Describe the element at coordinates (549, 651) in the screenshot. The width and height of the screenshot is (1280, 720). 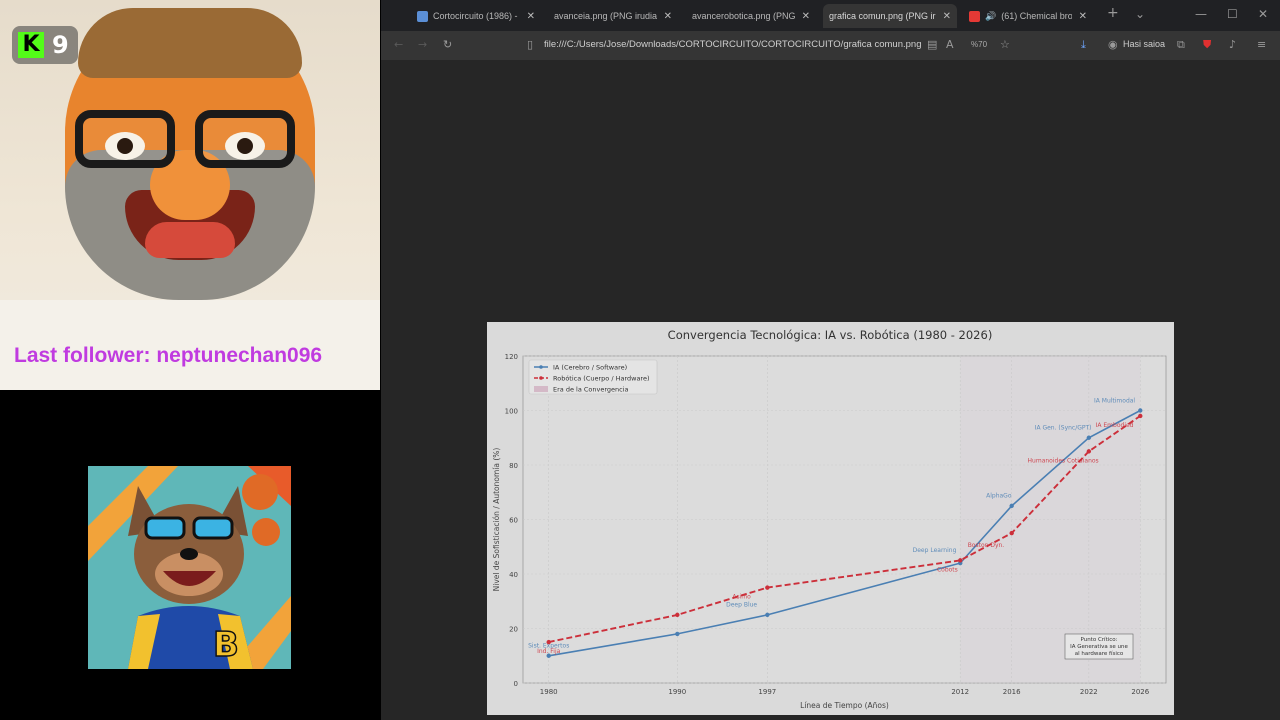
I see `data-annotation: Ind. Fija` at that location.